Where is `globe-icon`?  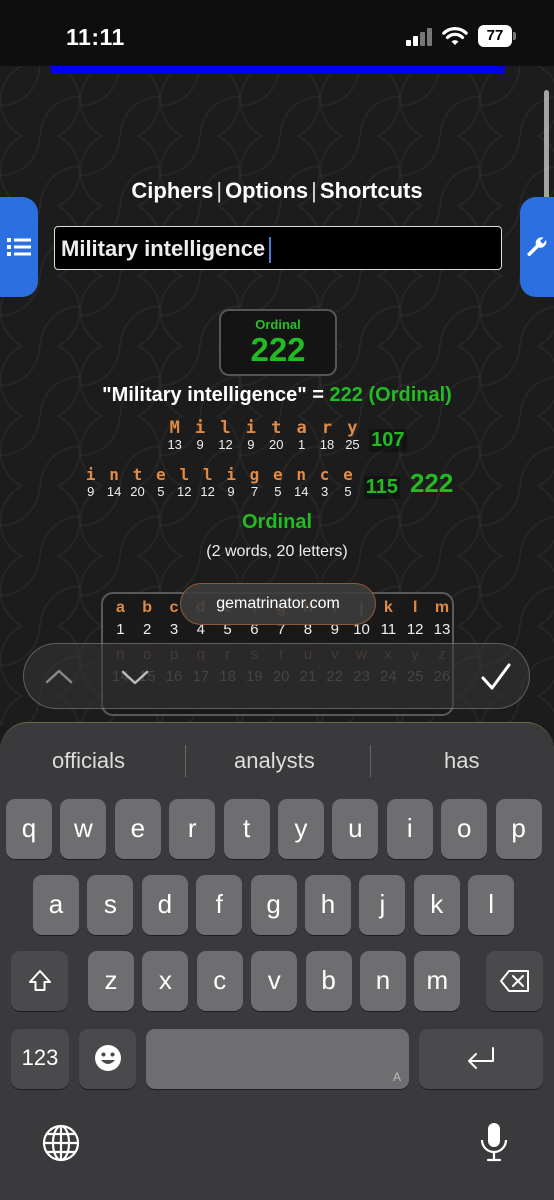 globe-icon is located at coordinates (61, 1143).